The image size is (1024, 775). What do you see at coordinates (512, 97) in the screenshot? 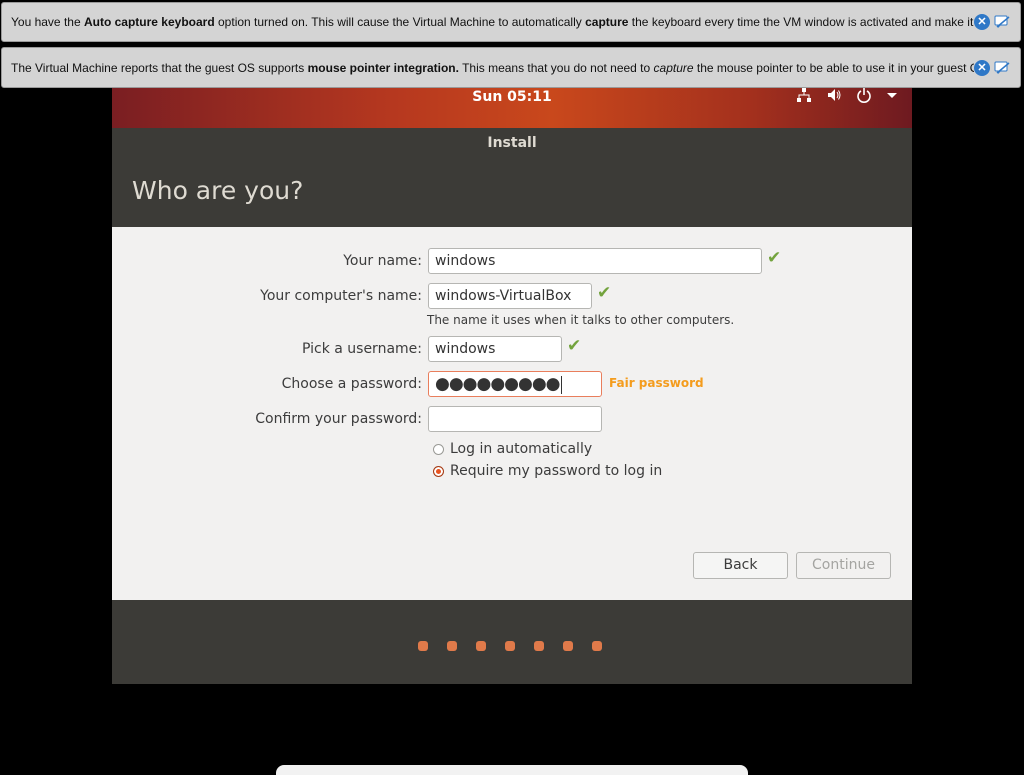
I see `clock: Sun 05:11` at bounding box center [512, 97].